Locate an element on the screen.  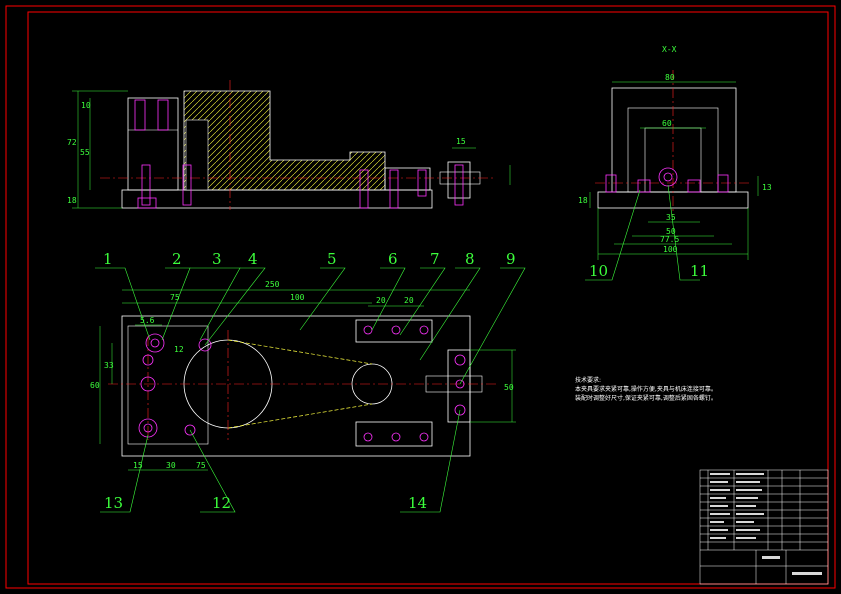
front-dim-55: 55 is located at coordinates (85, 152).